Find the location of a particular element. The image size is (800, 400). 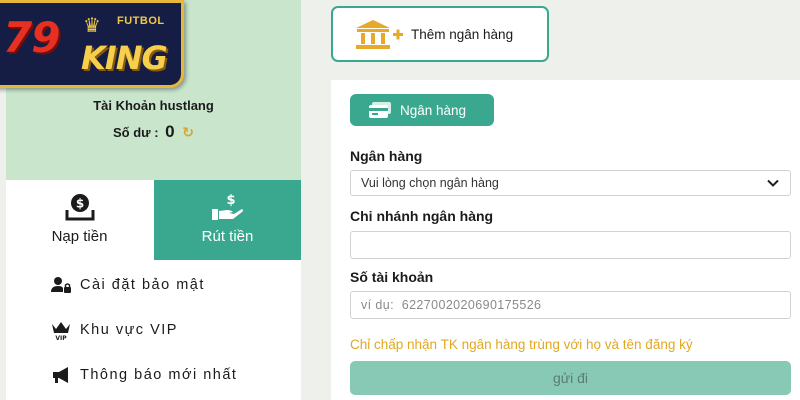

add-bank-label: Thêm ngân hàng is located at coordinates (462, 34).